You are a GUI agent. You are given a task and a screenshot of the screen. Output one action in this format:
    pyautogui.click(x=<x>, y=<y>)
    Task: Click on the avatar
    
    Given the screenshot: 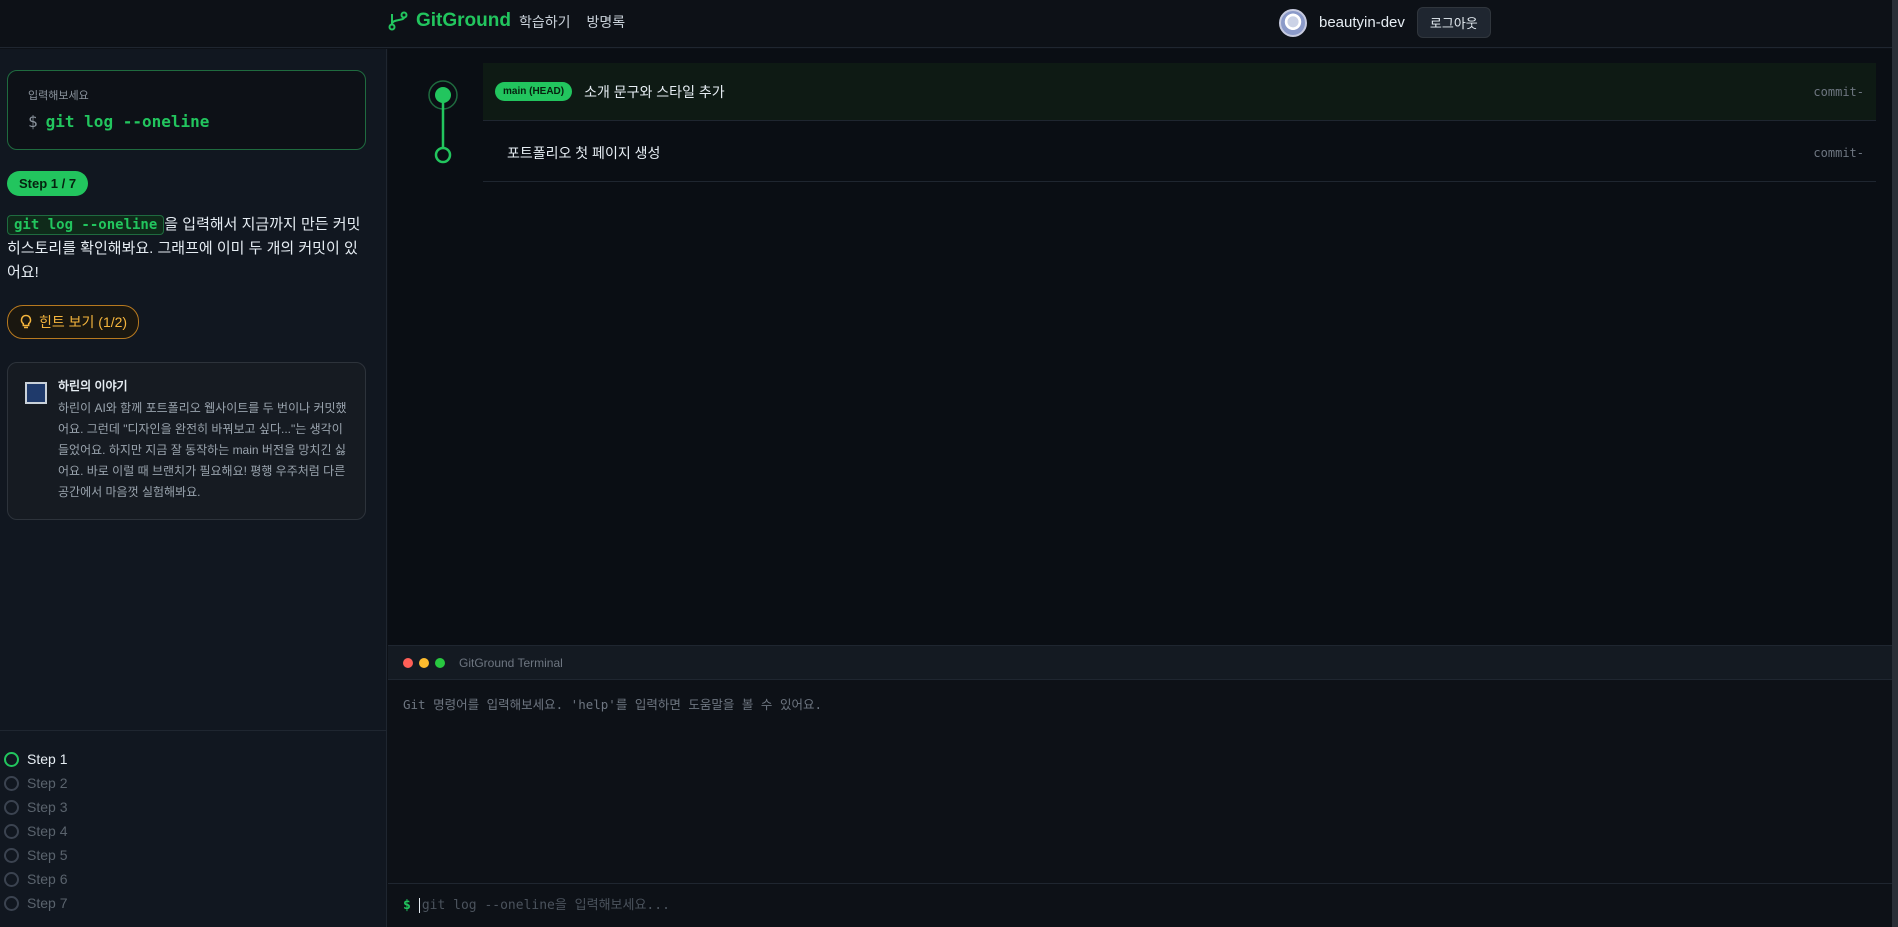 What is the action you would take?
    pyautogui.click(x=1293, y=22)
    